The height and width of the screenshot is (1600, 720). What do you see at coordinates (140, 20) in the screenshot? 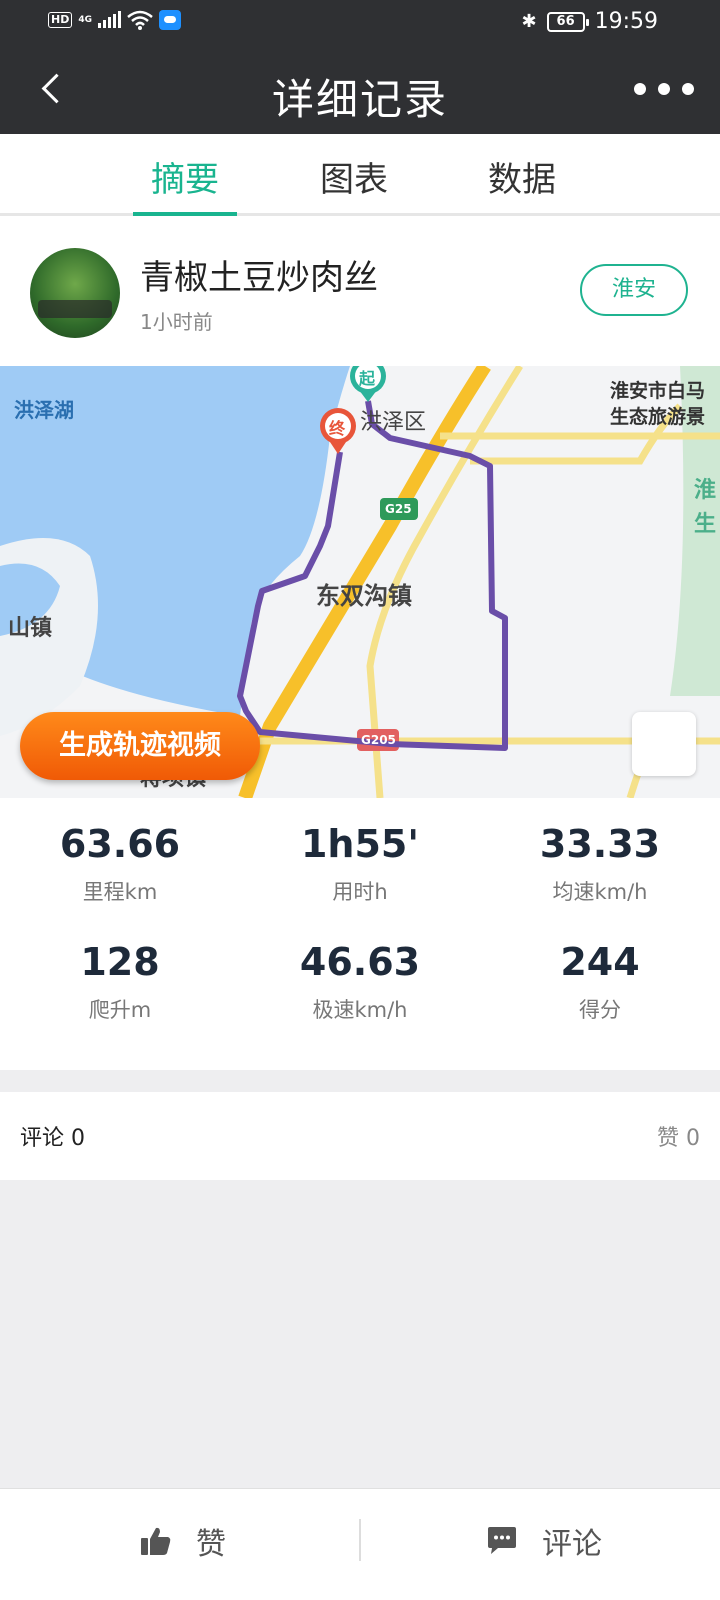
I see `wifi-icon` at bounding box center [140, 20].